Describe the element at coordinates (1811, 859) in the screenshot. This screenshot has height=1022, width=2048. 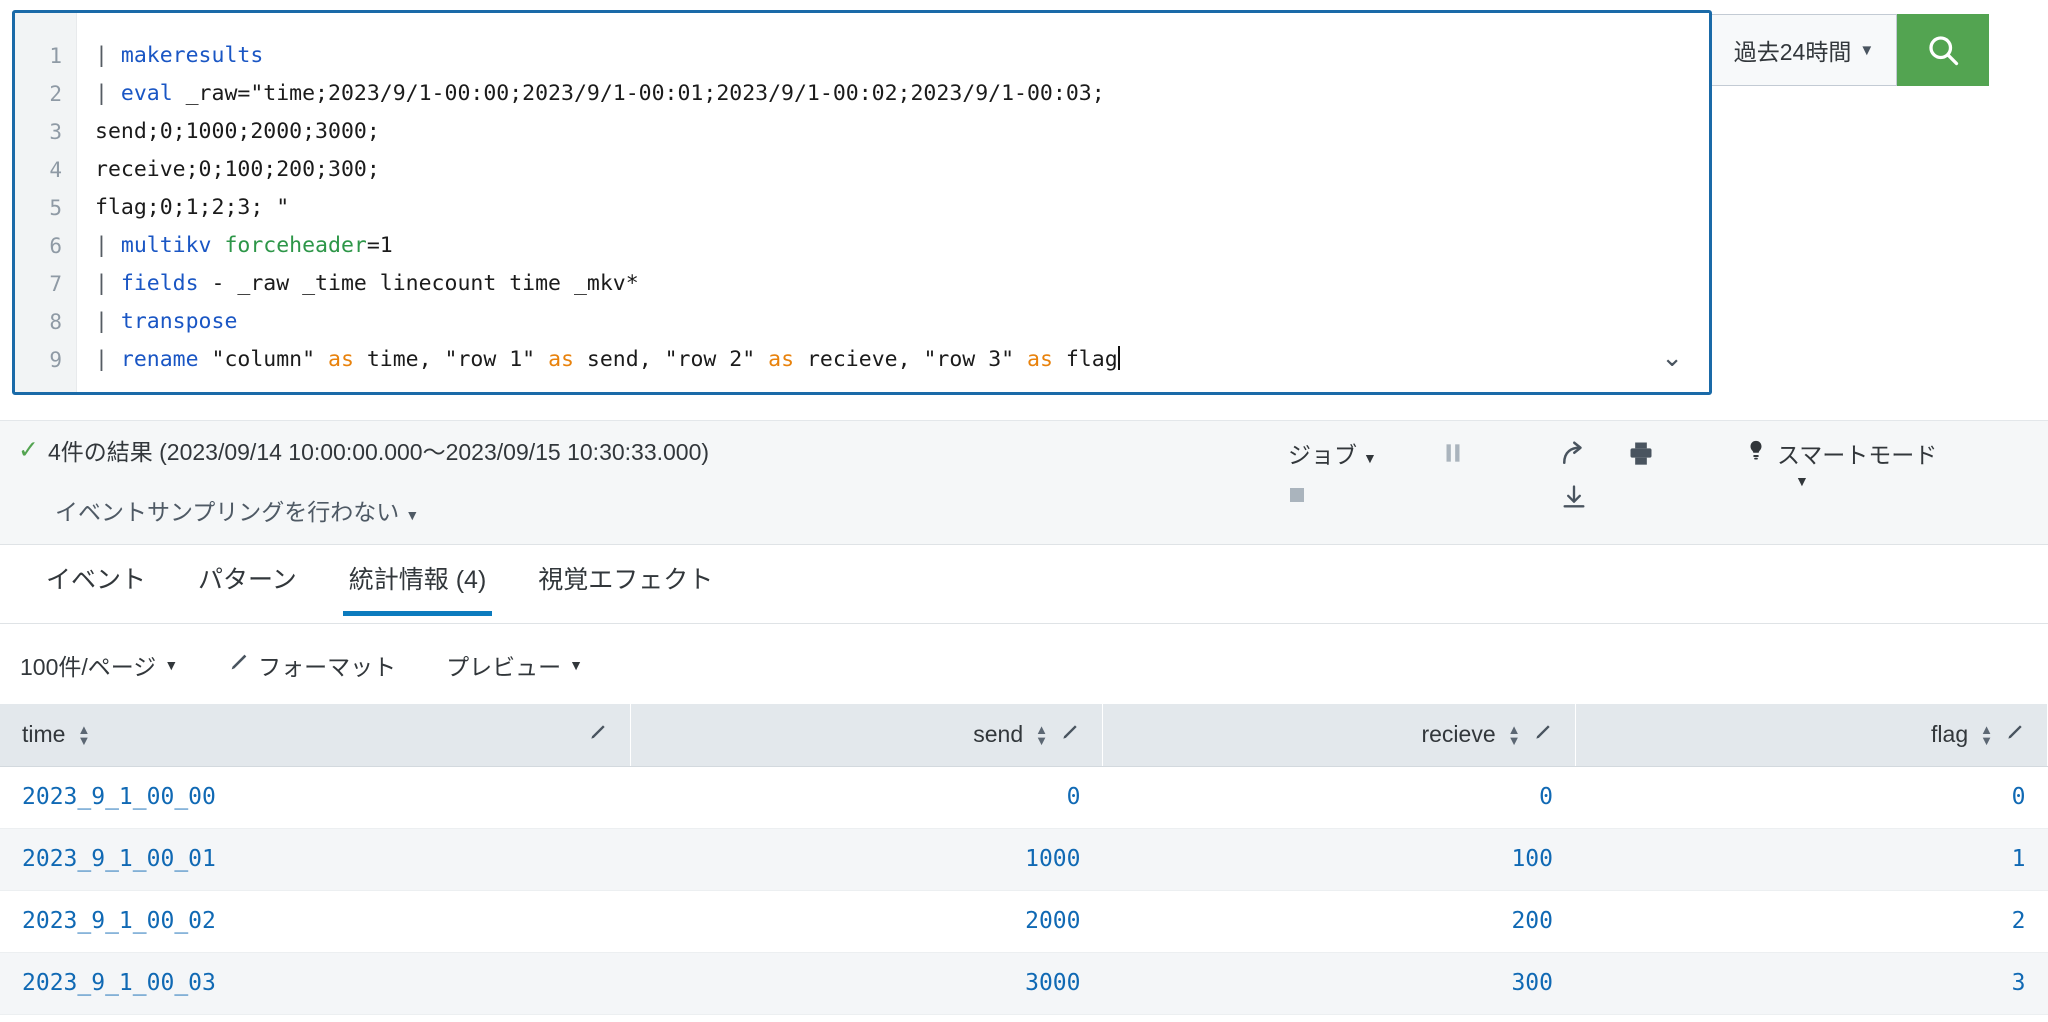
I see `cell-flag: 1` at that location.